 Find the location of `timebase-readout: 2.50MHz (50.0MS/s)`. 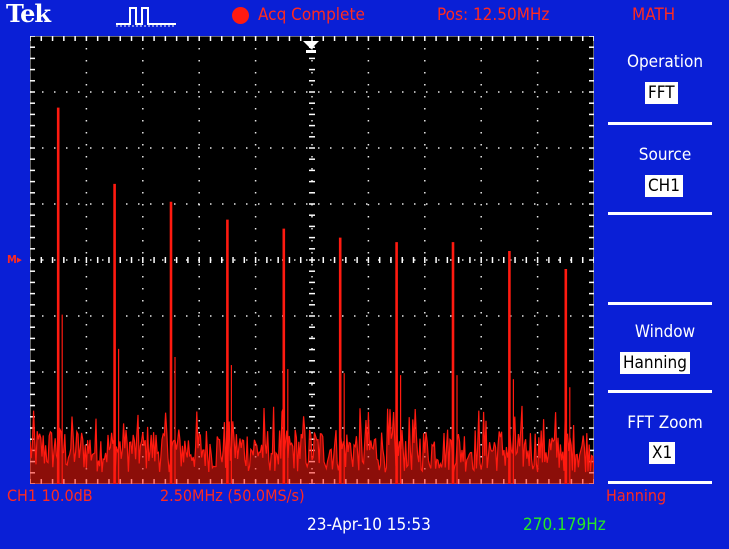

timebase-readout: 2.50MHz (50.0MS/s) is located at coordinates (232, 495).